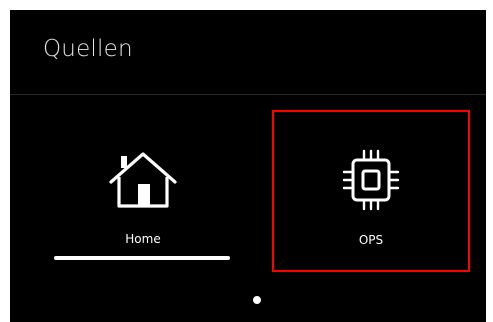 This screenshot has height=322, width=493. Describe the element at coordinates (371, 180) in the screenshot. I see `chip-icon` at that location.